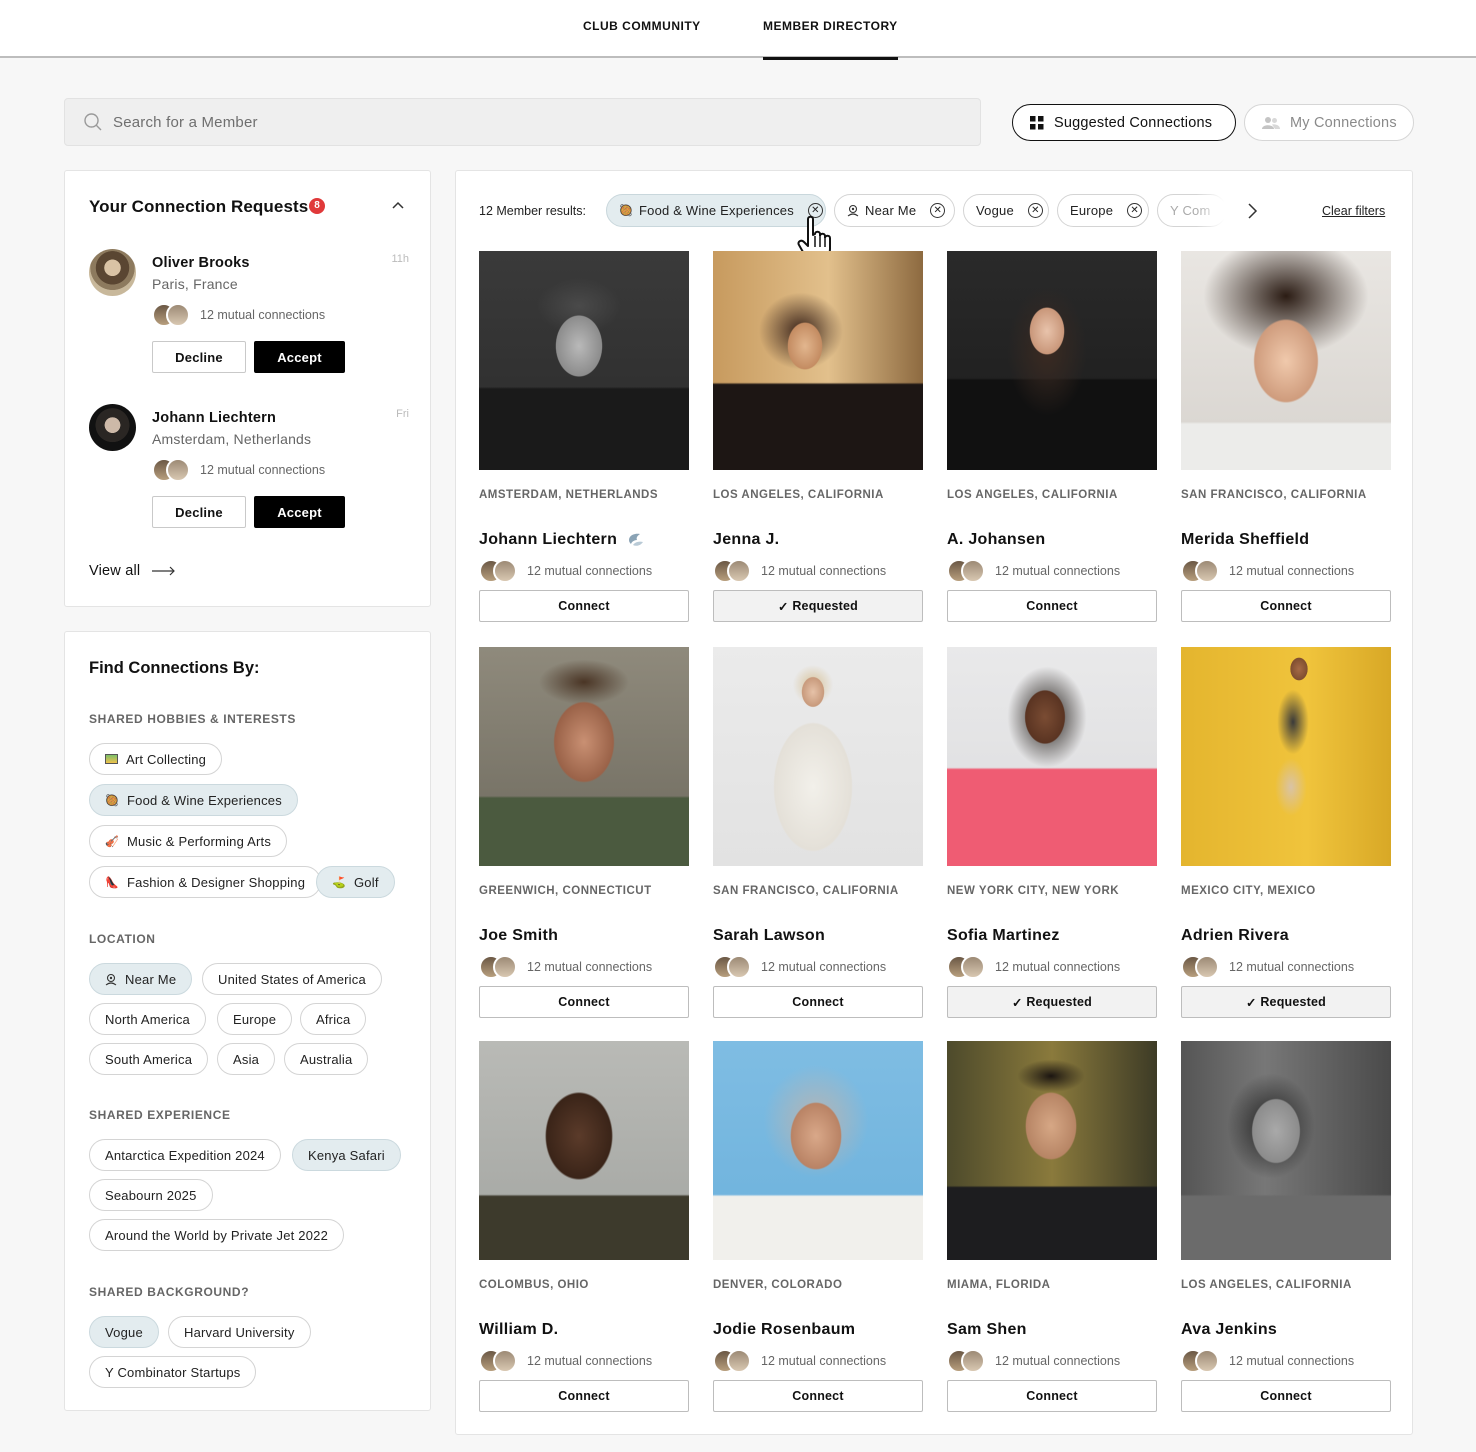 The height and width of the screenshot is (1452, 1476). What do you see at coordinates (217, 1235) in the screenshot?
I see `chip-private-jet: Around the World by Private Jet 2022` at bounding box center [217, 1235].